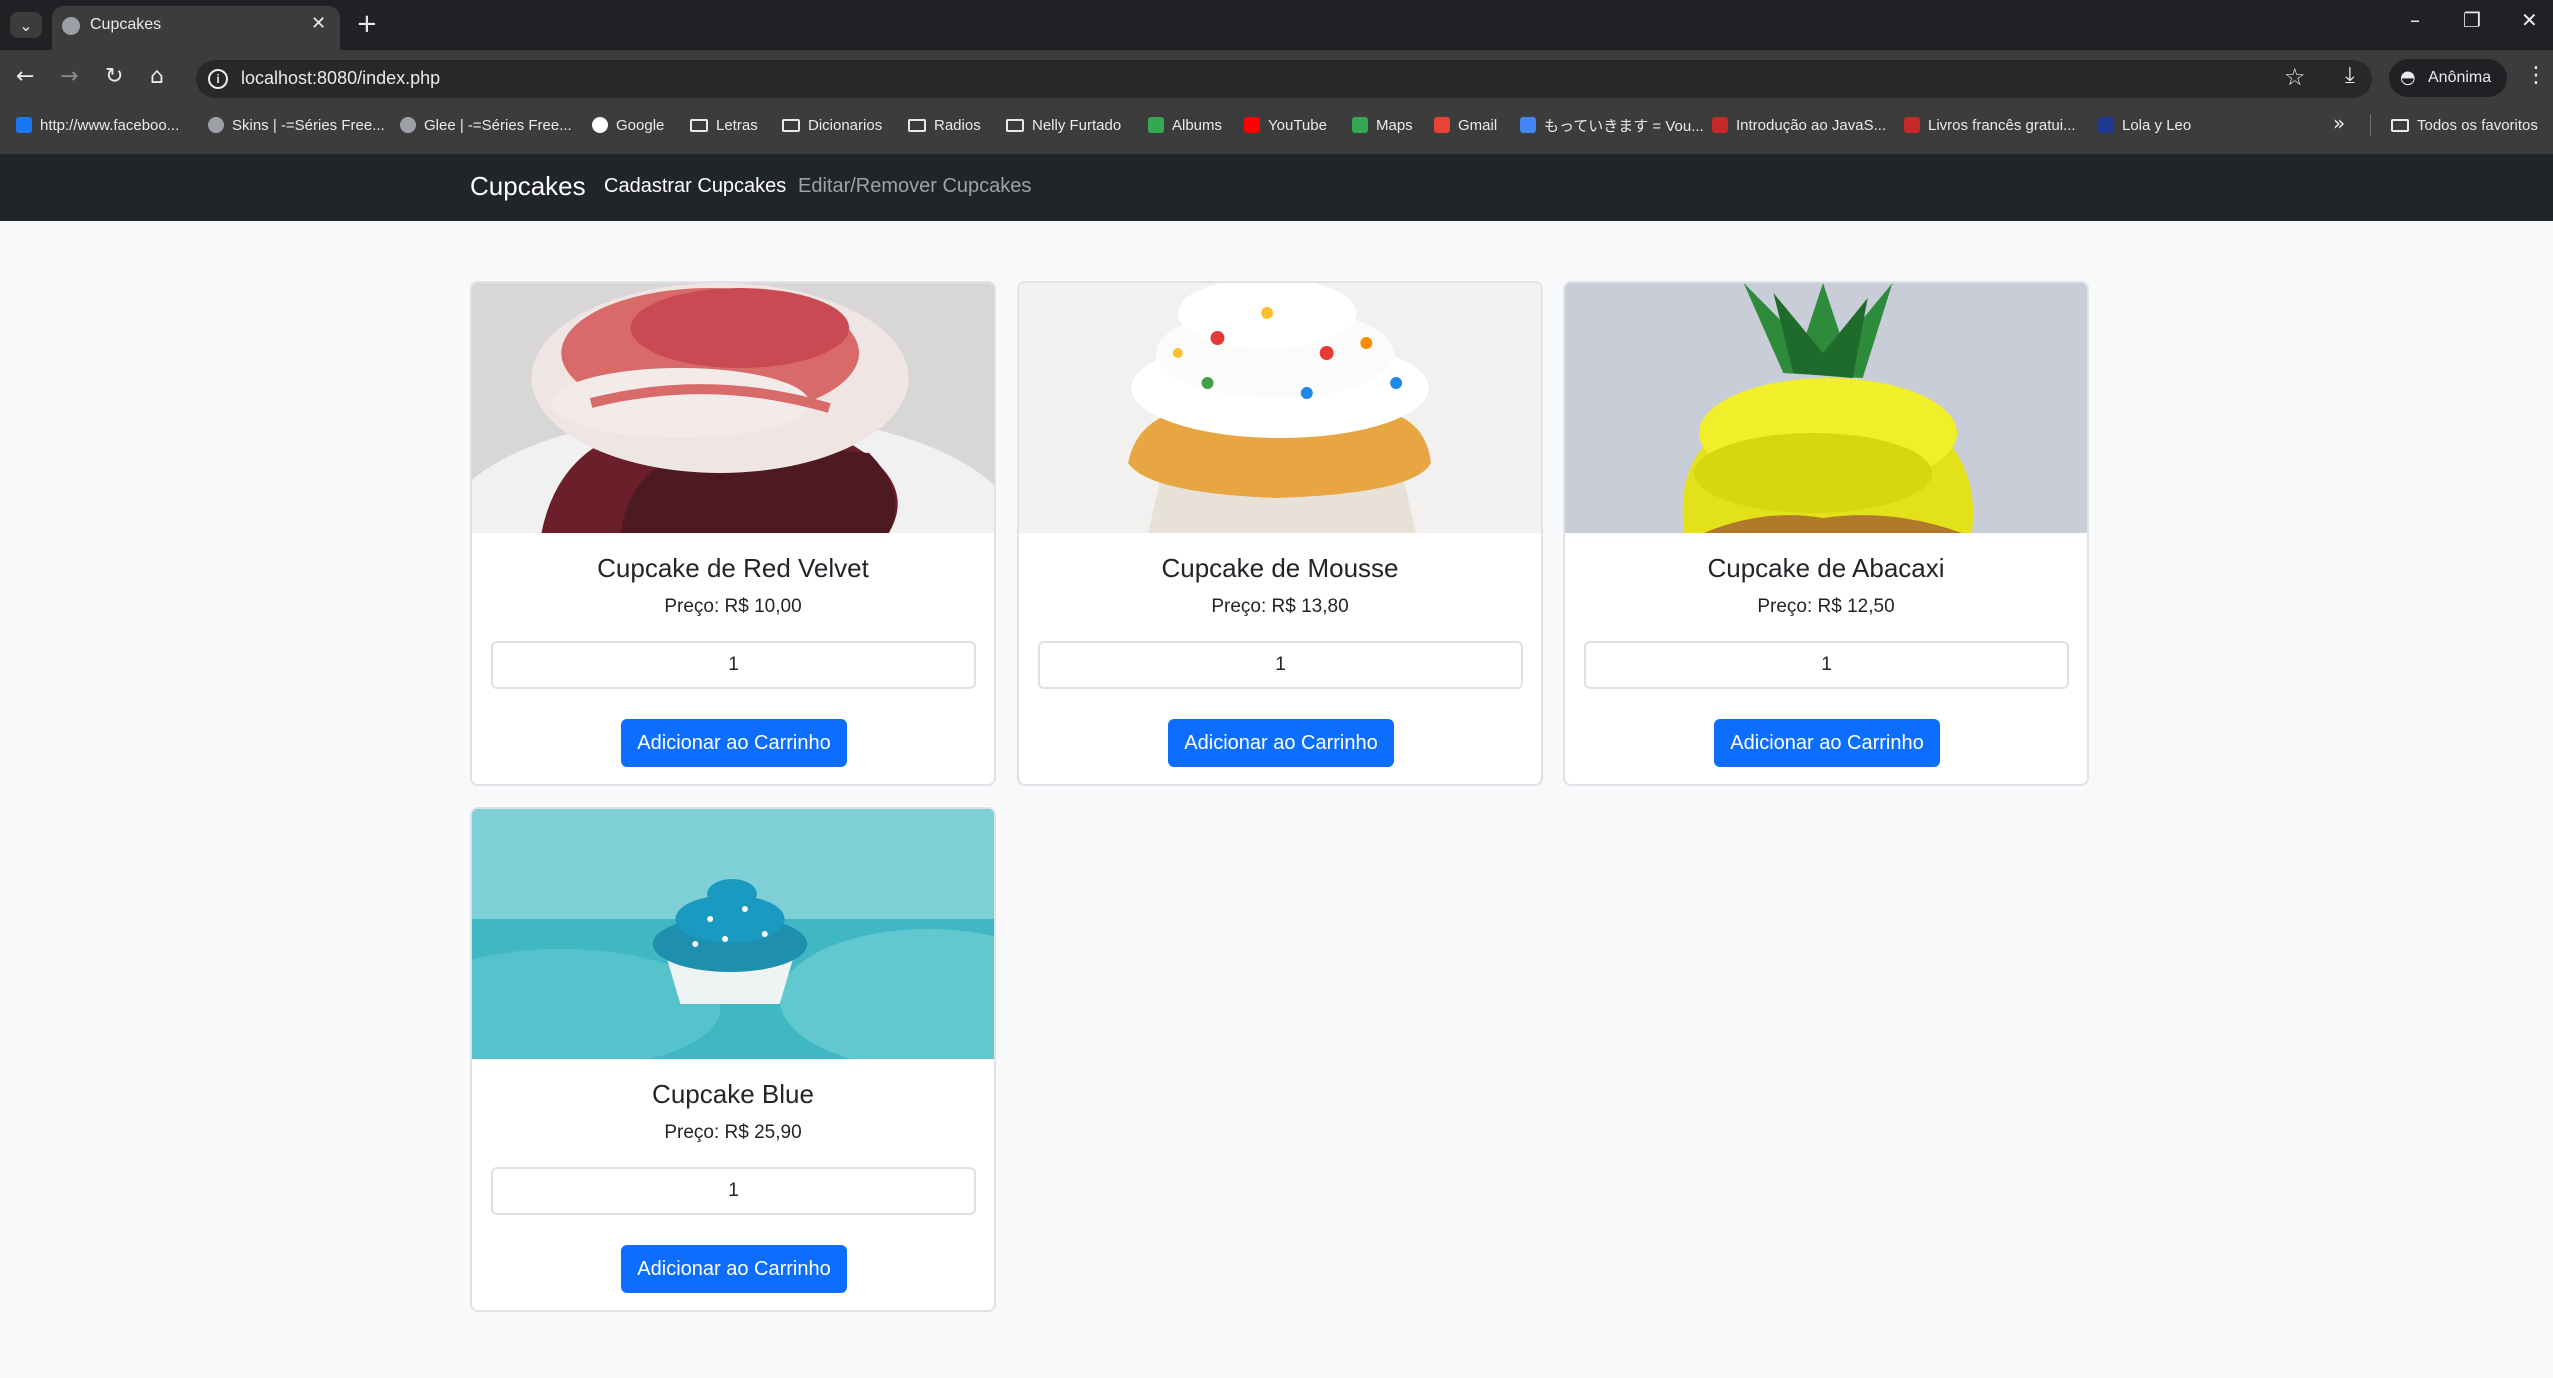 Image resolution: width=2553 pixels, height=1378 pixels. Describe the element at coordinates (957, 125) in the screenshot. I see `bookmark-label: Radios` at that location.